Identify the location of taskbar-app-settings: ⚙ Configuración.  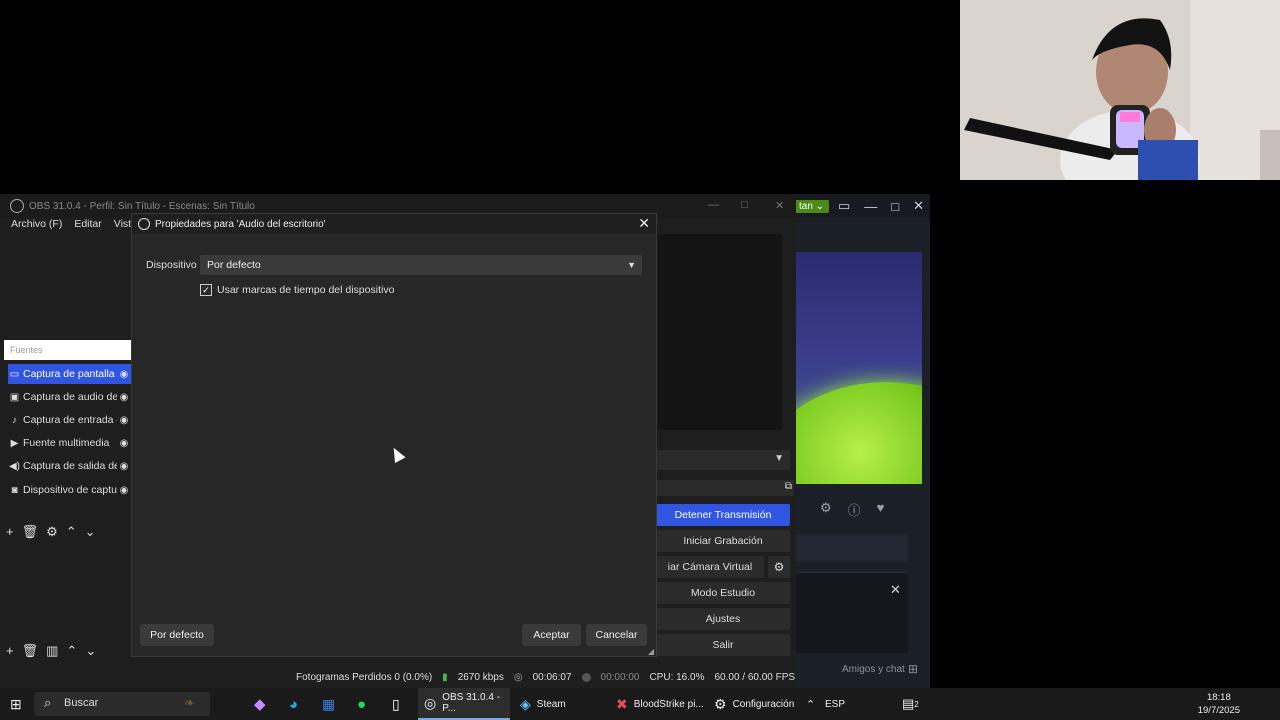
(758, 704).